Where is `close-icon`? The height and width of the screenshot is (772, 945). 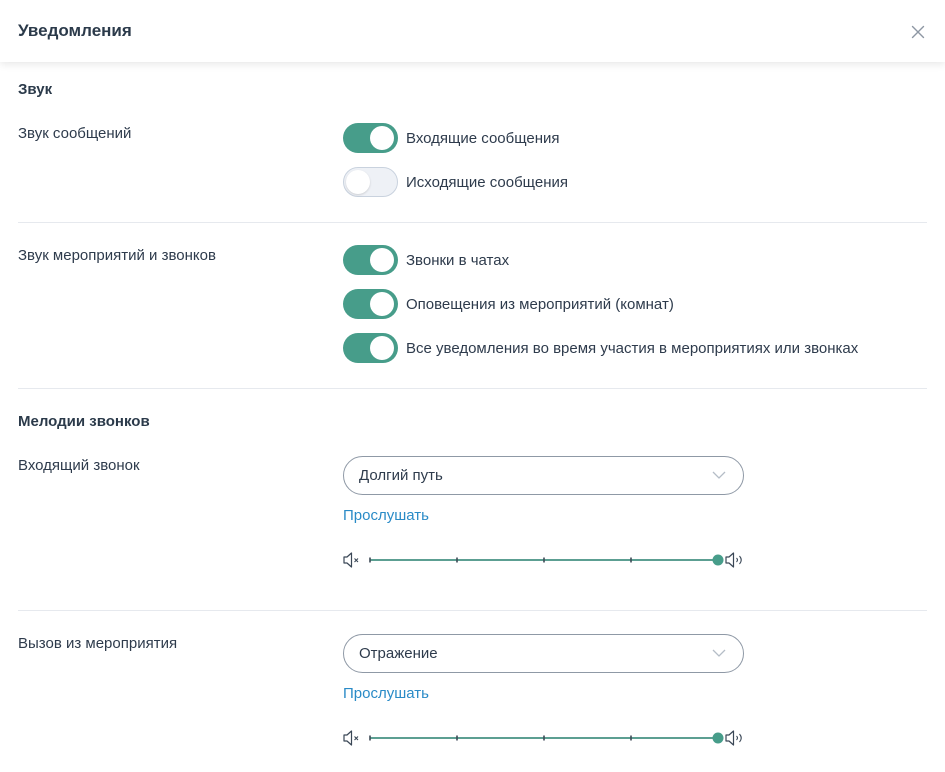
close-icon is located at coordinates (918, 32).